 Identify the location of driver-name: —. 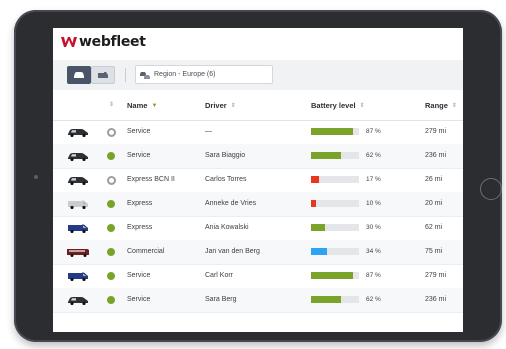
(208, 131).